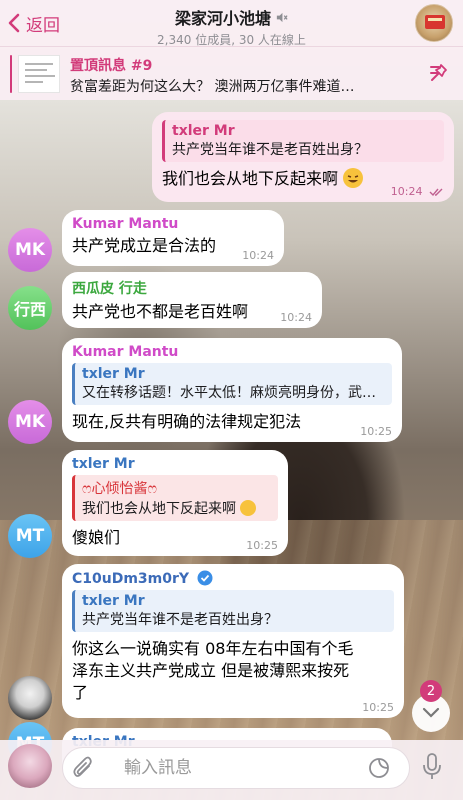 The image size is (463, 800). I want to click on message-text: 现在,反共有明确的法律规定犯法, so click(187, 421).